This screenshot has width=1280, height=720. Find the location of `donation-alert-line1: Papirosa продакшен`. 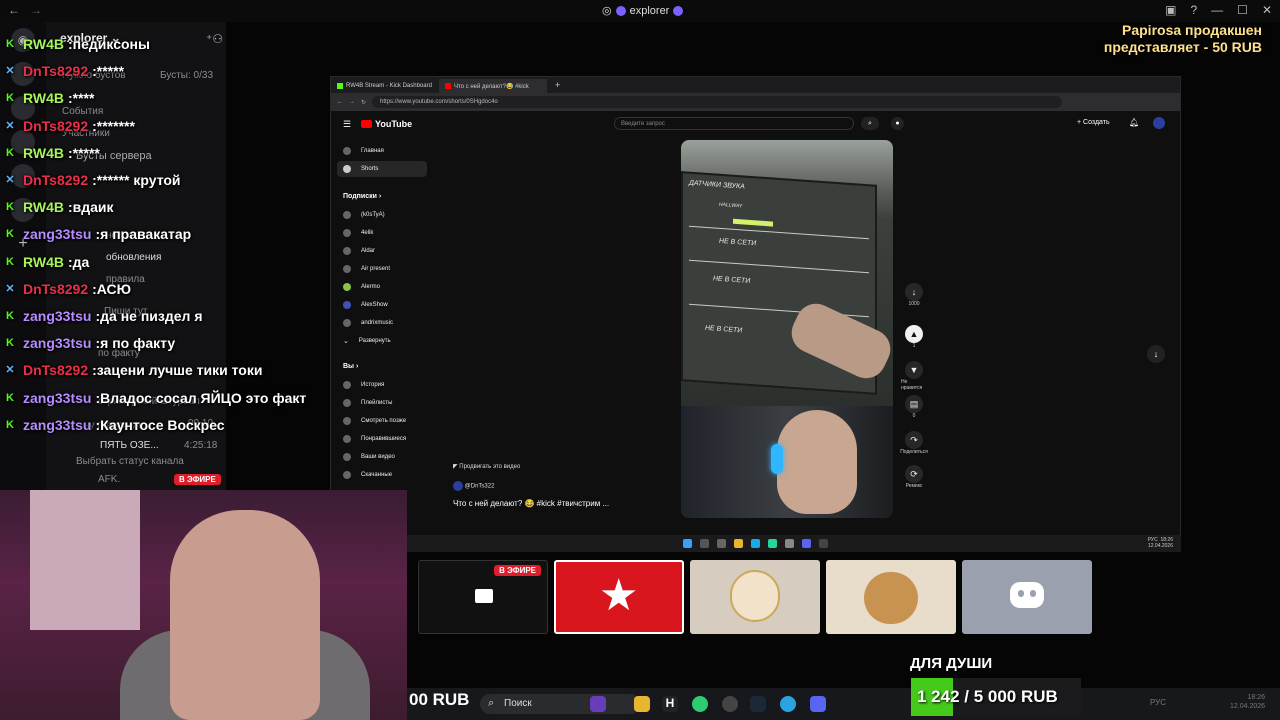

donation-alert-line1: Papirosa продакшен is located at coordinates (1192, 30).